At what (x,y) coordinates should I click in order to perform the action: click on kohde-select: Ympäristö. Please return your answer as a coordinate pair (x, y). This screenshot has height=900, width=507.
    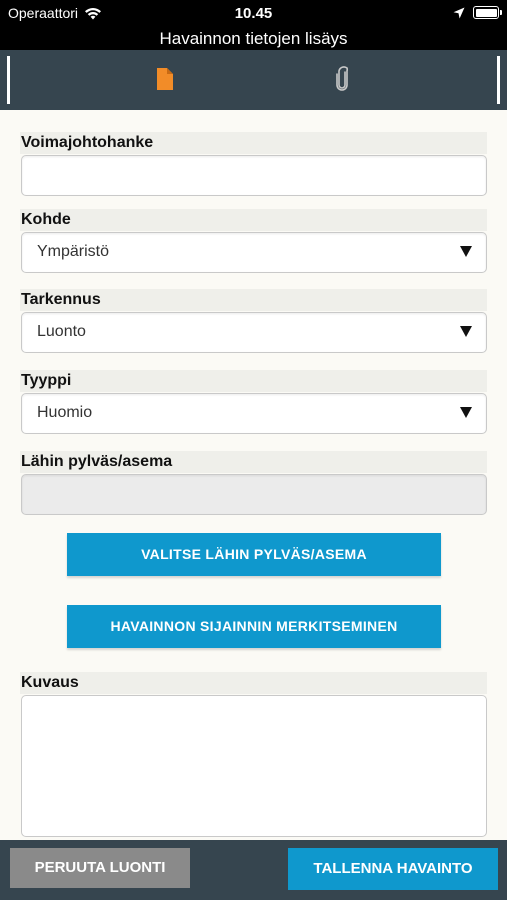
    Looking at the image, I should click on (254, 252).